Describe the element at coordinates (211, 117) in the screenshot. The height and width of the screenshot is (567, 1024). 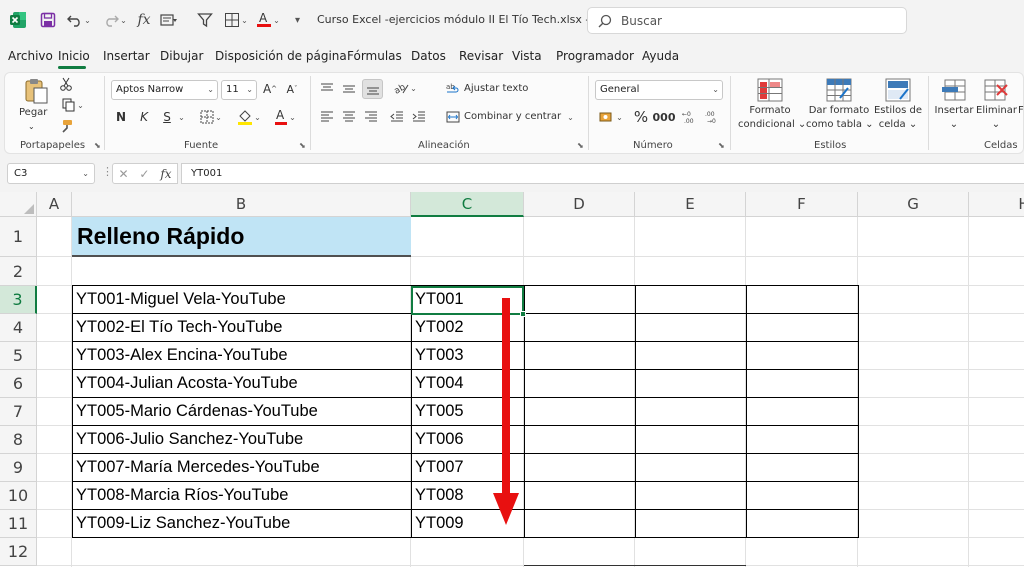
I see `borders-ribbon-icon: ⌄` at that location.